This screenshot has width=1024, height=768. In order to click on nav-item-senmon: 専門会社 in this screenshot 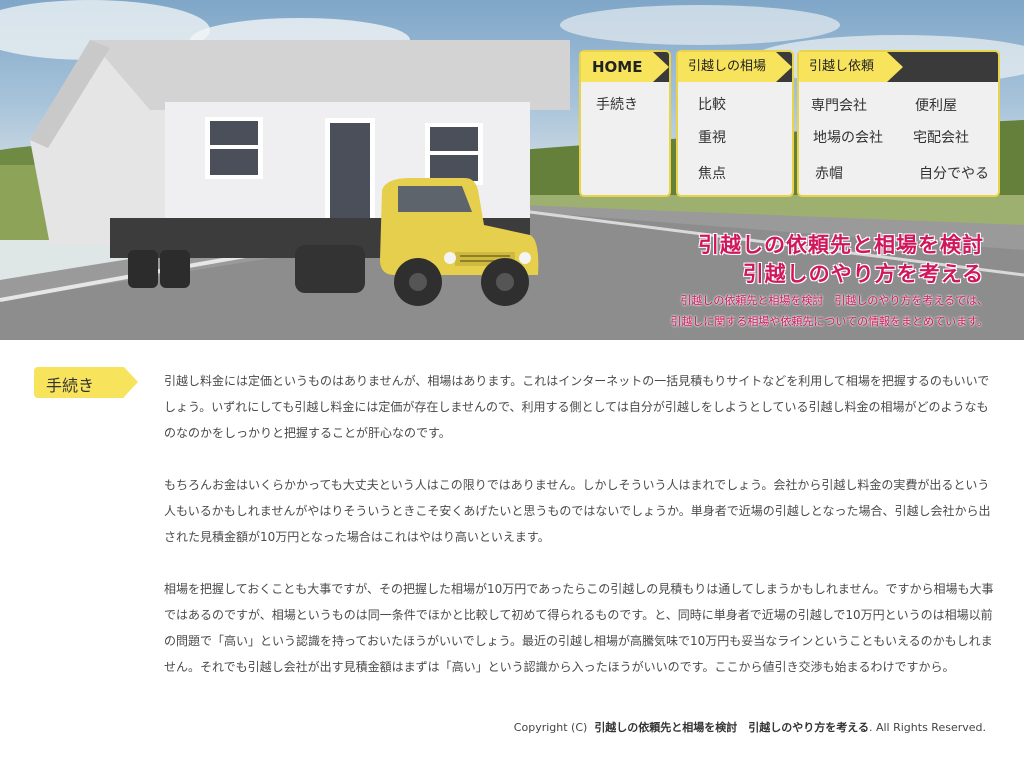, I will do `click(839, 105)`.